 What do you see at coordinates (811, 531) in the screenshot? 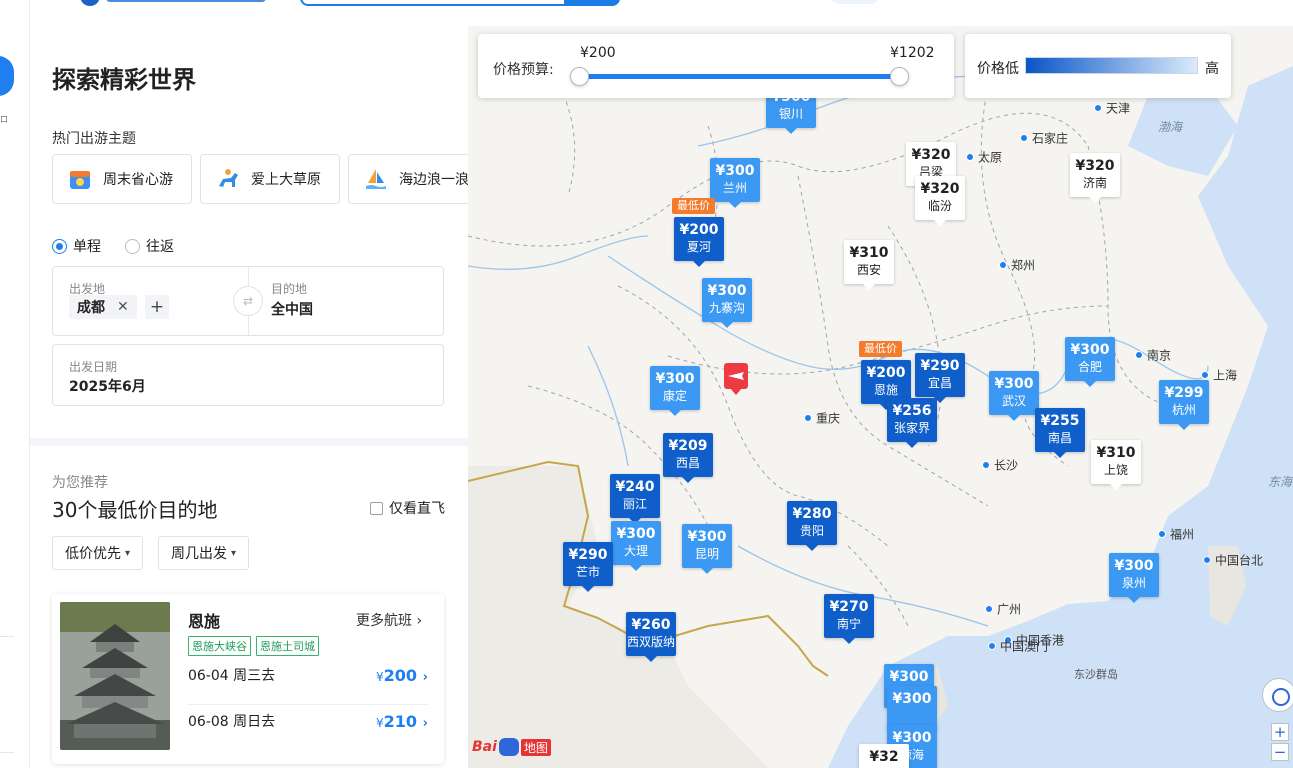
I see `marker-city: 贵阳` at bounding box center [811, 531].